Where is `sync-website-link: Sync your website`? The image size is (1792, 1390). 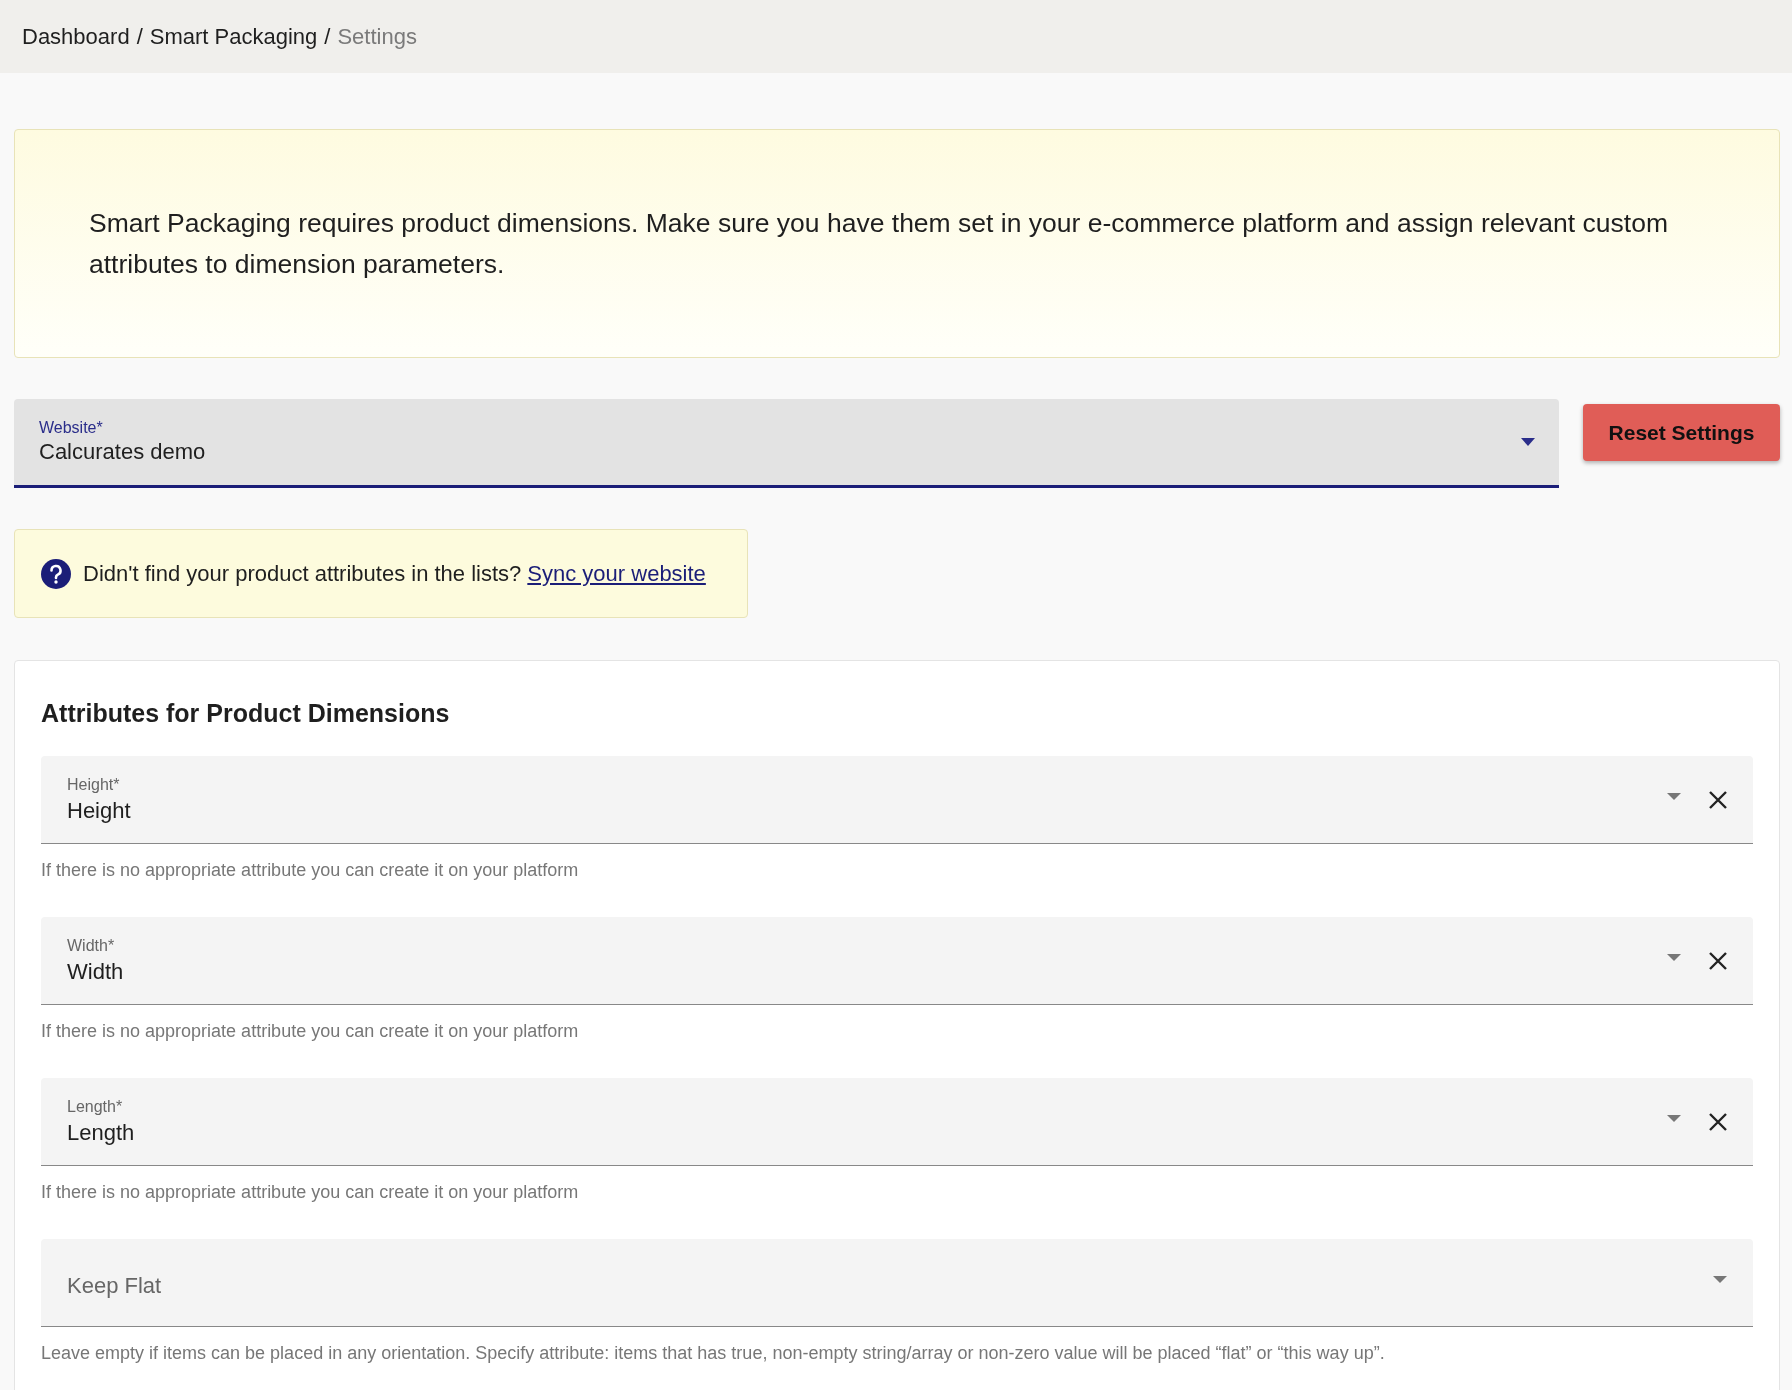 sync-website-link: Sync your website is located at coordinates (616, 573).